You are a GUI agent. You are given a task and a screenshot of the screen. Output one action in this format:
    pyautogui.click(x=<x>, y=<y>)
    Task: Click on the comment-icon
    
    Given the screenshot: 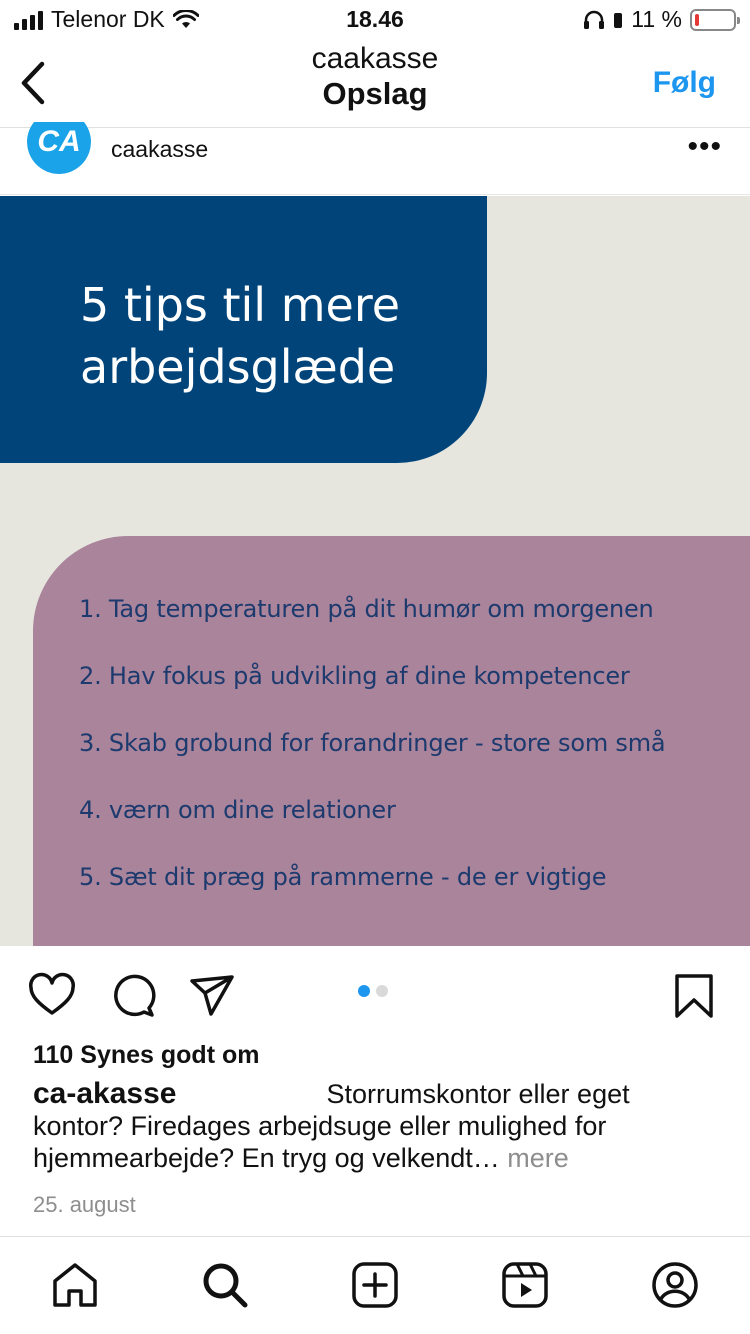 What is the action you would take?
    pyautogui.click(x=135, y=995)
    